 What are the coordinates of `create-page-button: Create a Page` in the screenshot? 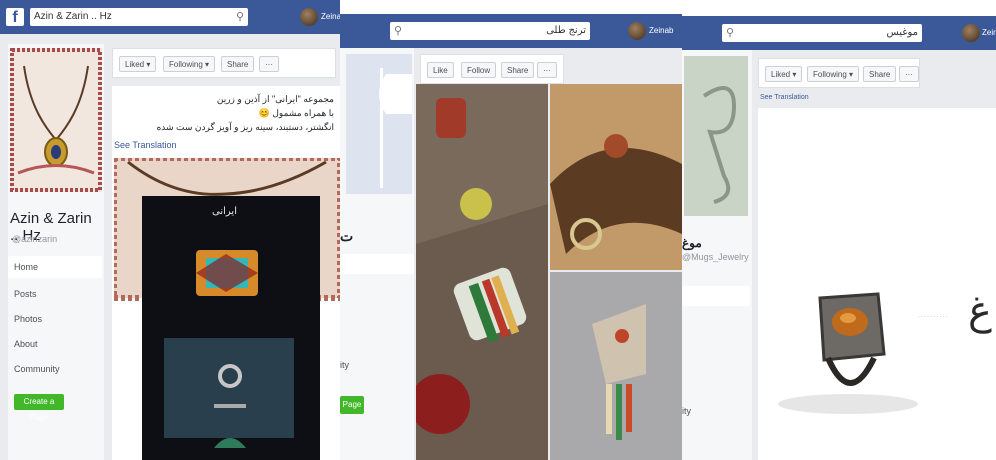 It's located at (39, 408).